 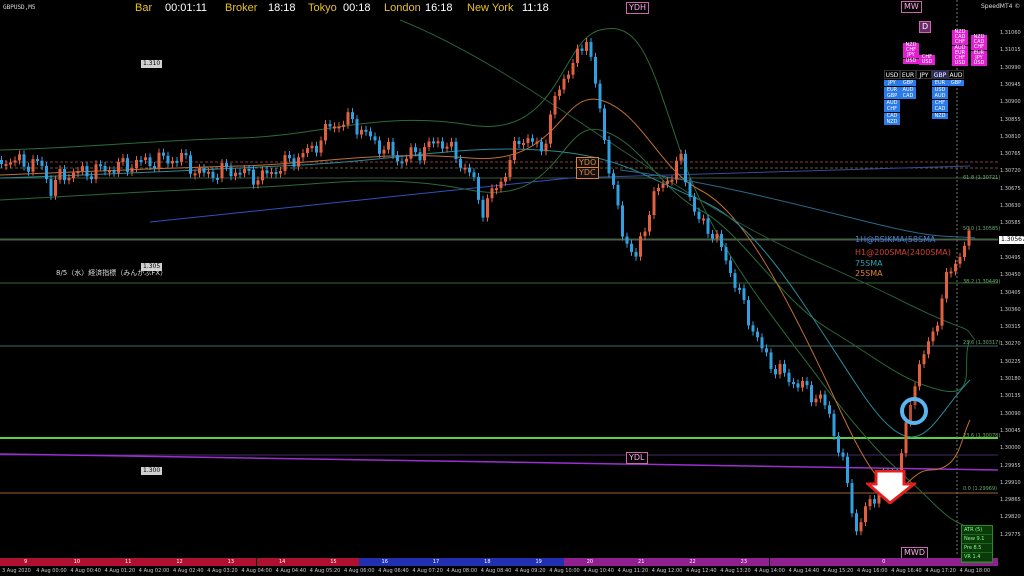 I want to click on time-axis-tick: 4 Aug 14:40, so click(x=804, y=571).